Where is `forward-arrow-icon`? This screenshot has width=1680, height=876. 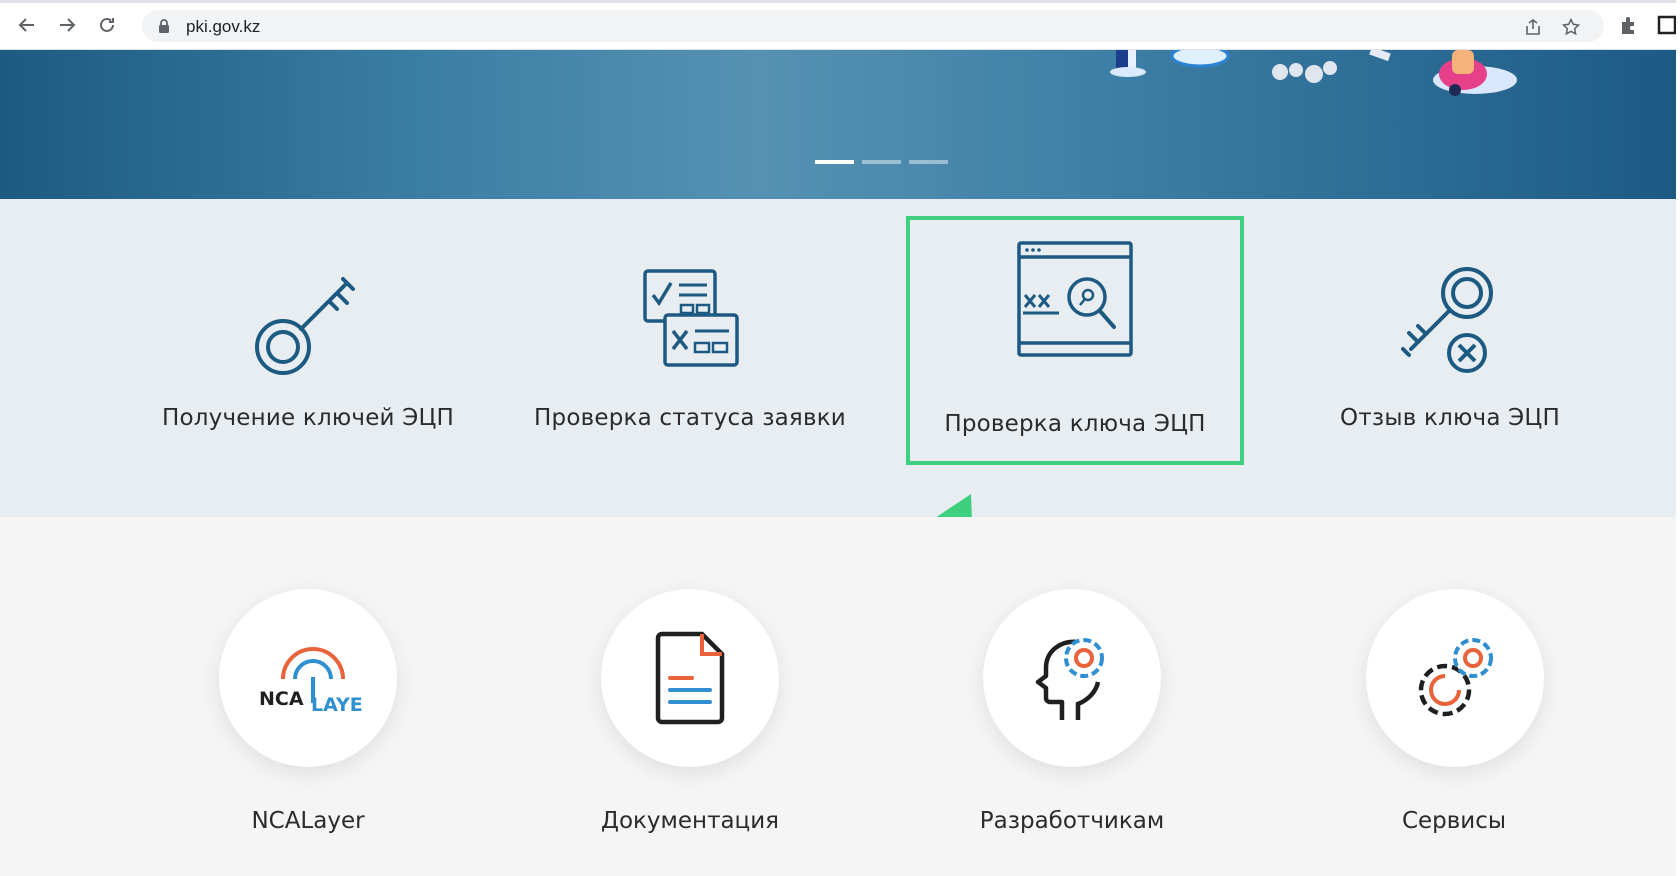
forward-arrow-icon is located at coordinates (67, 25).